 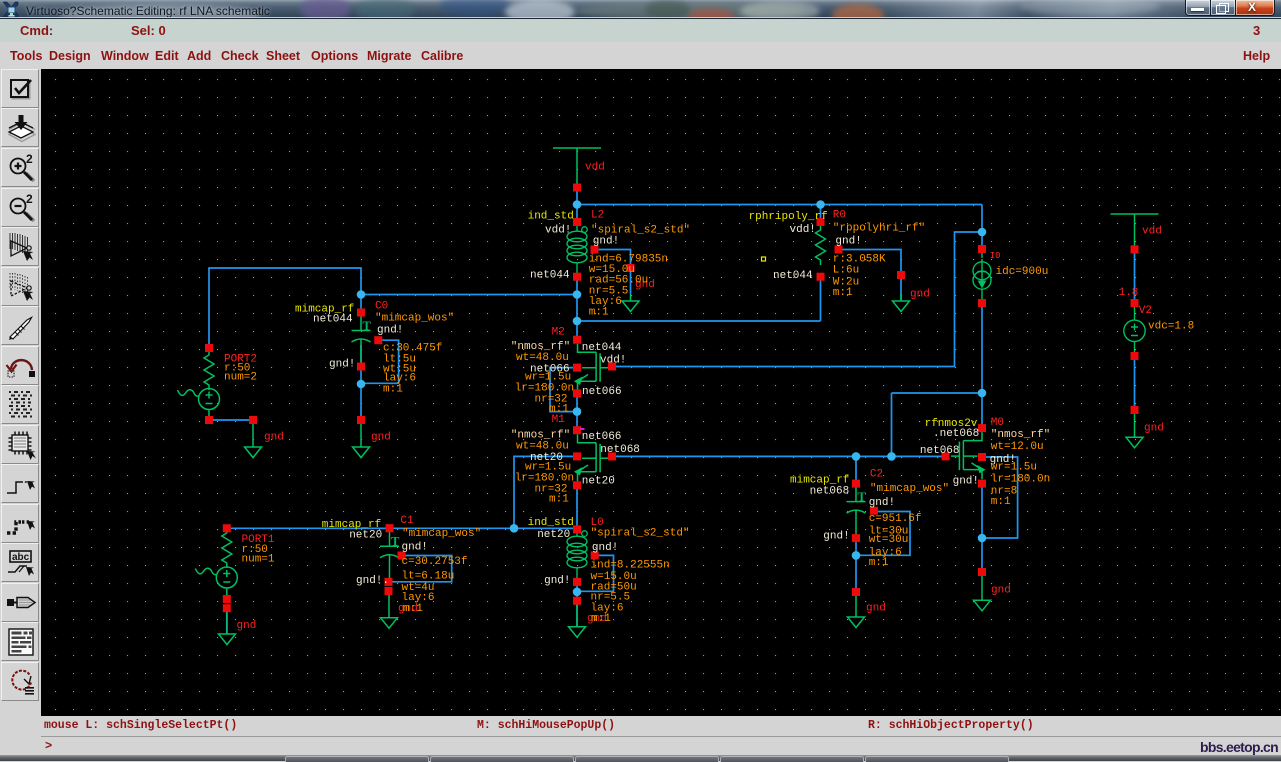 I want to click on svg-text: M2, so click(x=558, y=333).